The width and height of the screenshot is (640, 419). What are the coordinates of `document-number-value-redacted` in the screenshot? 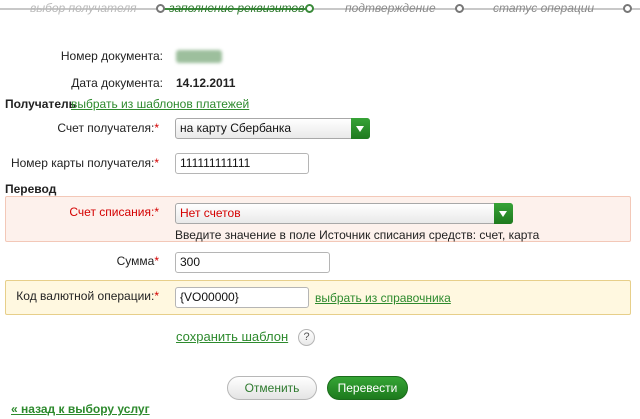 It's located at (199, 56).